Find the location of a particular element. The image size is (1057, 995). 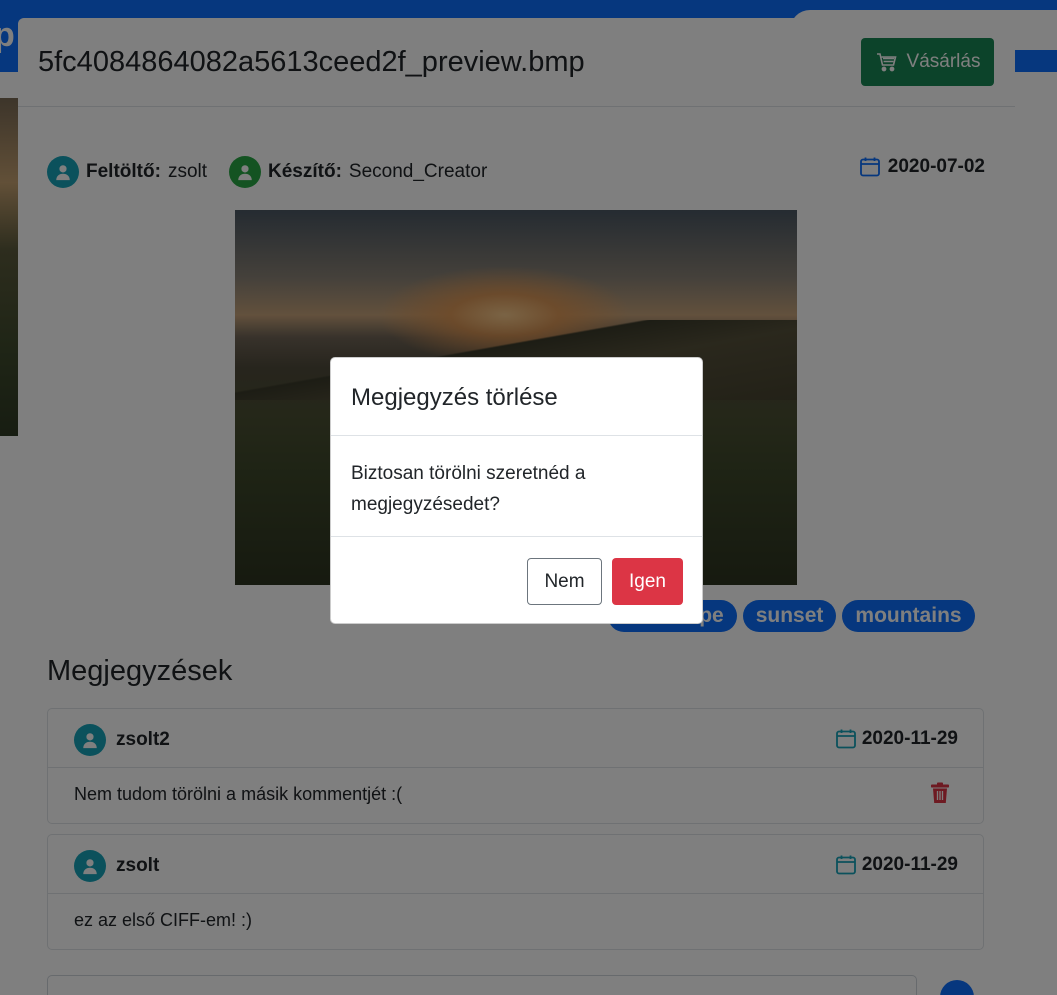

confirm-delete-button: Igen is located at coordinates (647, 581).